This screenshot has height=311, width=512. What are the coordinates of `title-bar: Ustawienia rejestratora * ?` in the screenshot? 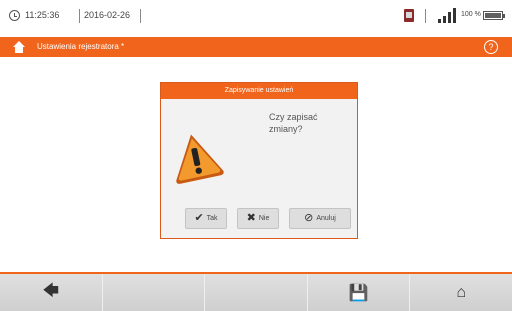 It's located at (256, 47).